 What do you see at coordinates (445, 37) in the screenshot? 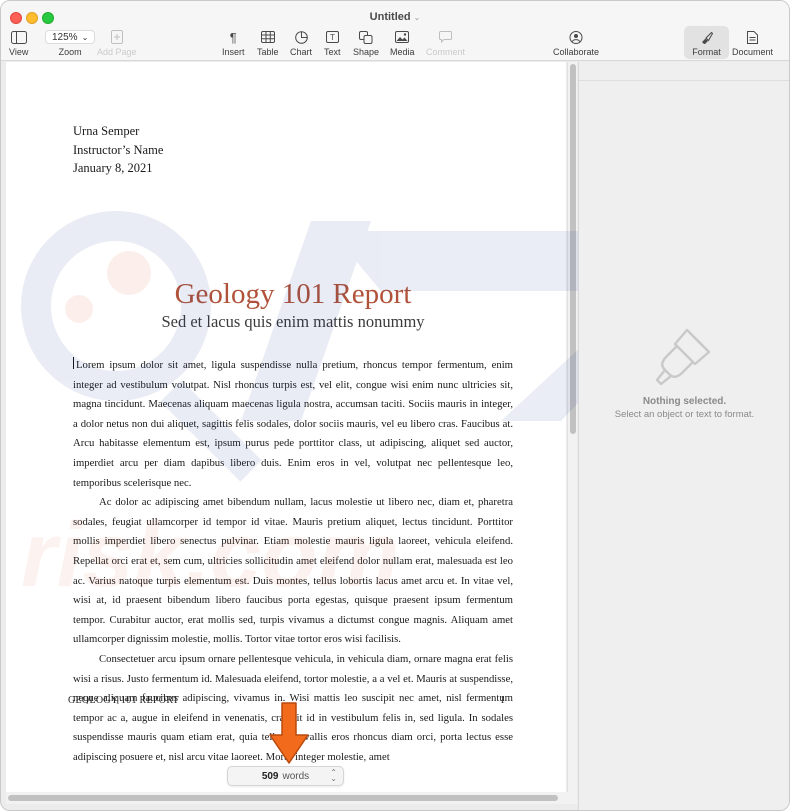
I see `comment-icon` at bounding box center [445, 37].